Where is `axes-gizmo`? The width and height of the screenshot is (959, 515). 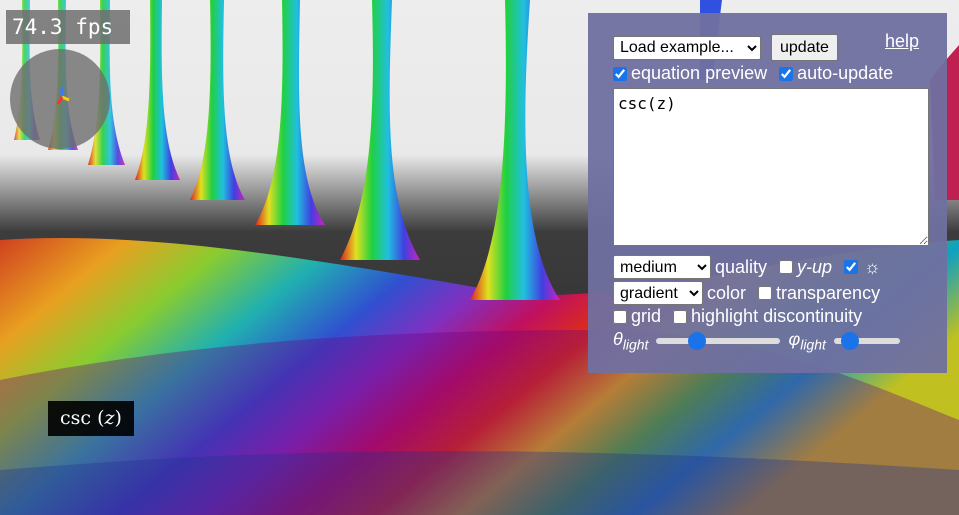
axes-gizmo is located at coordinates (60, 99).